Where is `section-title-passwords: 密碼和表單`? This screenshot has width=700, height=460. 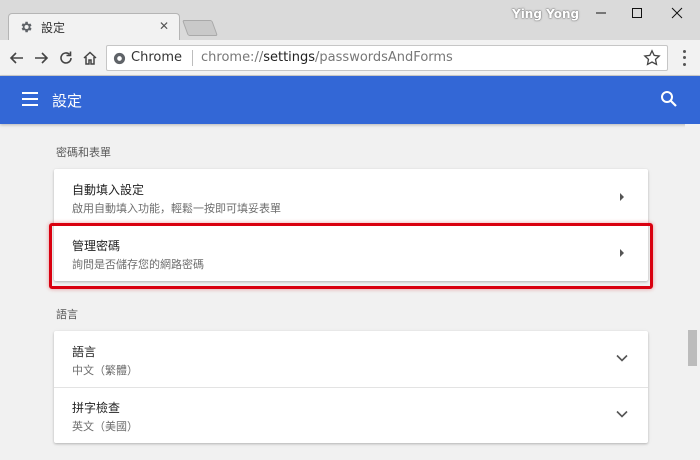 section-title-passwords: 密碼和表單 is located at coordinates (83, 152).